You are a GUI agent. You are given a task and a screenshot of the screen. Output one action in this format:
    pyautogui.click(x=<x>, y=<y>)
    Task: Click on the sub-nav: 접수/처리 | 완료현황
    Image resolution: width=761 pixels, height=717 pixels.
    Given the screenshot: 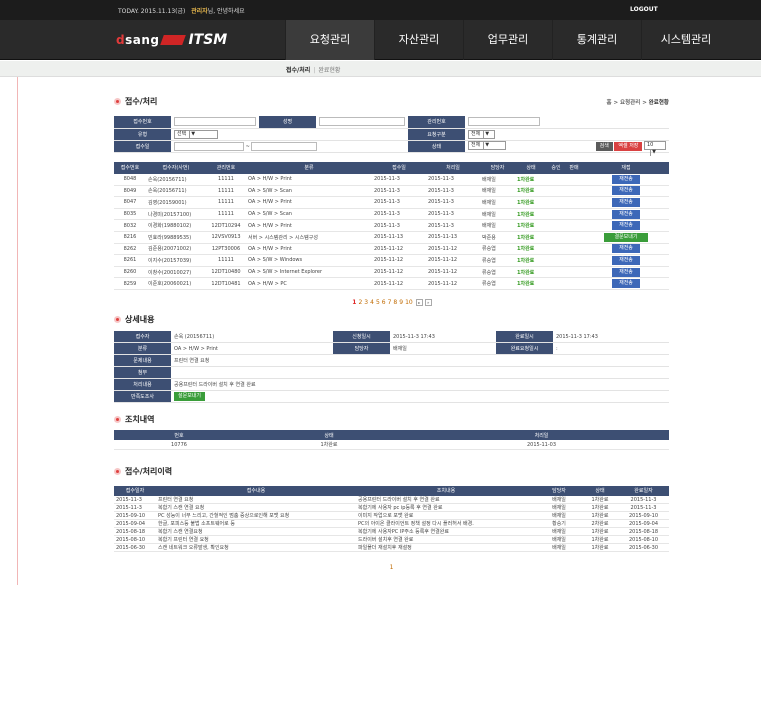 What is the action you would take?
    pyautogui.click(x=380, y=69)
    